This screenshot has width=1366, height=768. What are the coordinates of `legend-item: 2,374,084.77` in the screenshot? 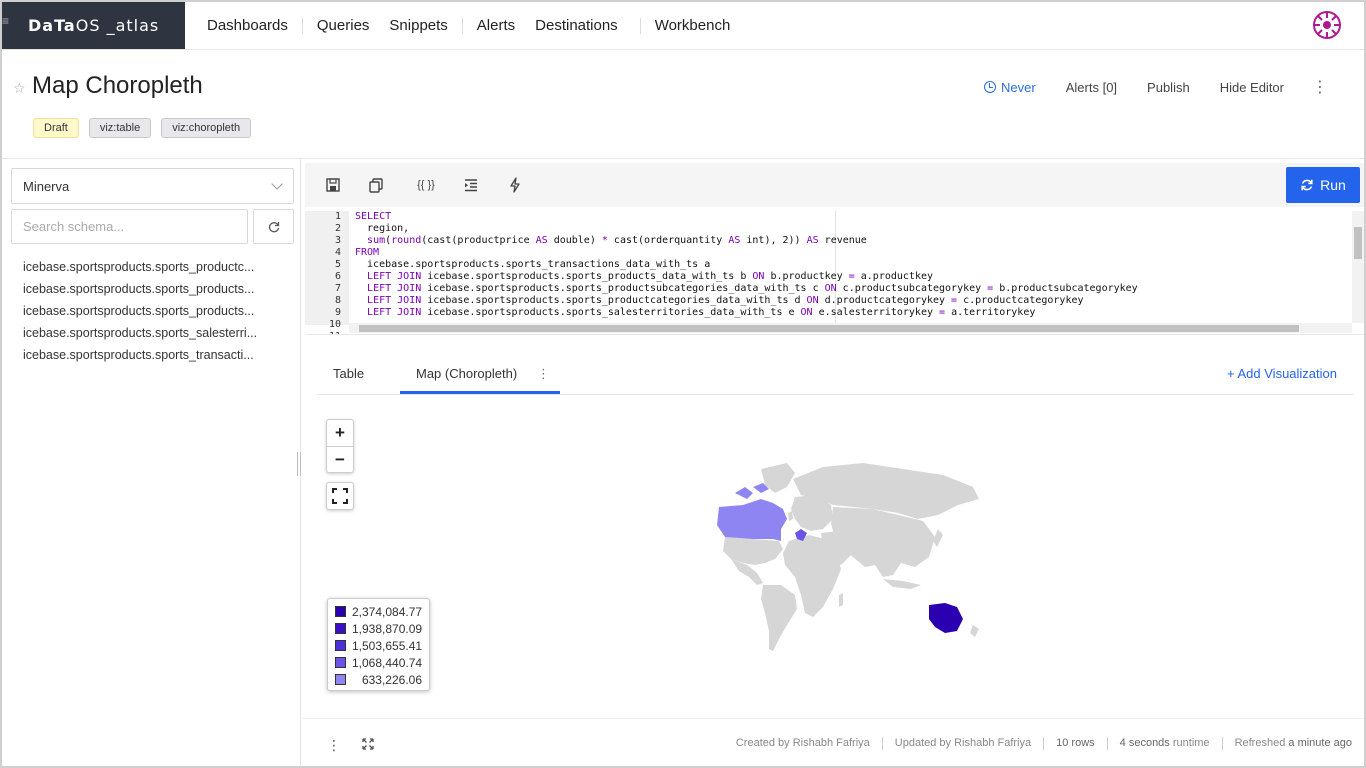 It's located at (378, 611).